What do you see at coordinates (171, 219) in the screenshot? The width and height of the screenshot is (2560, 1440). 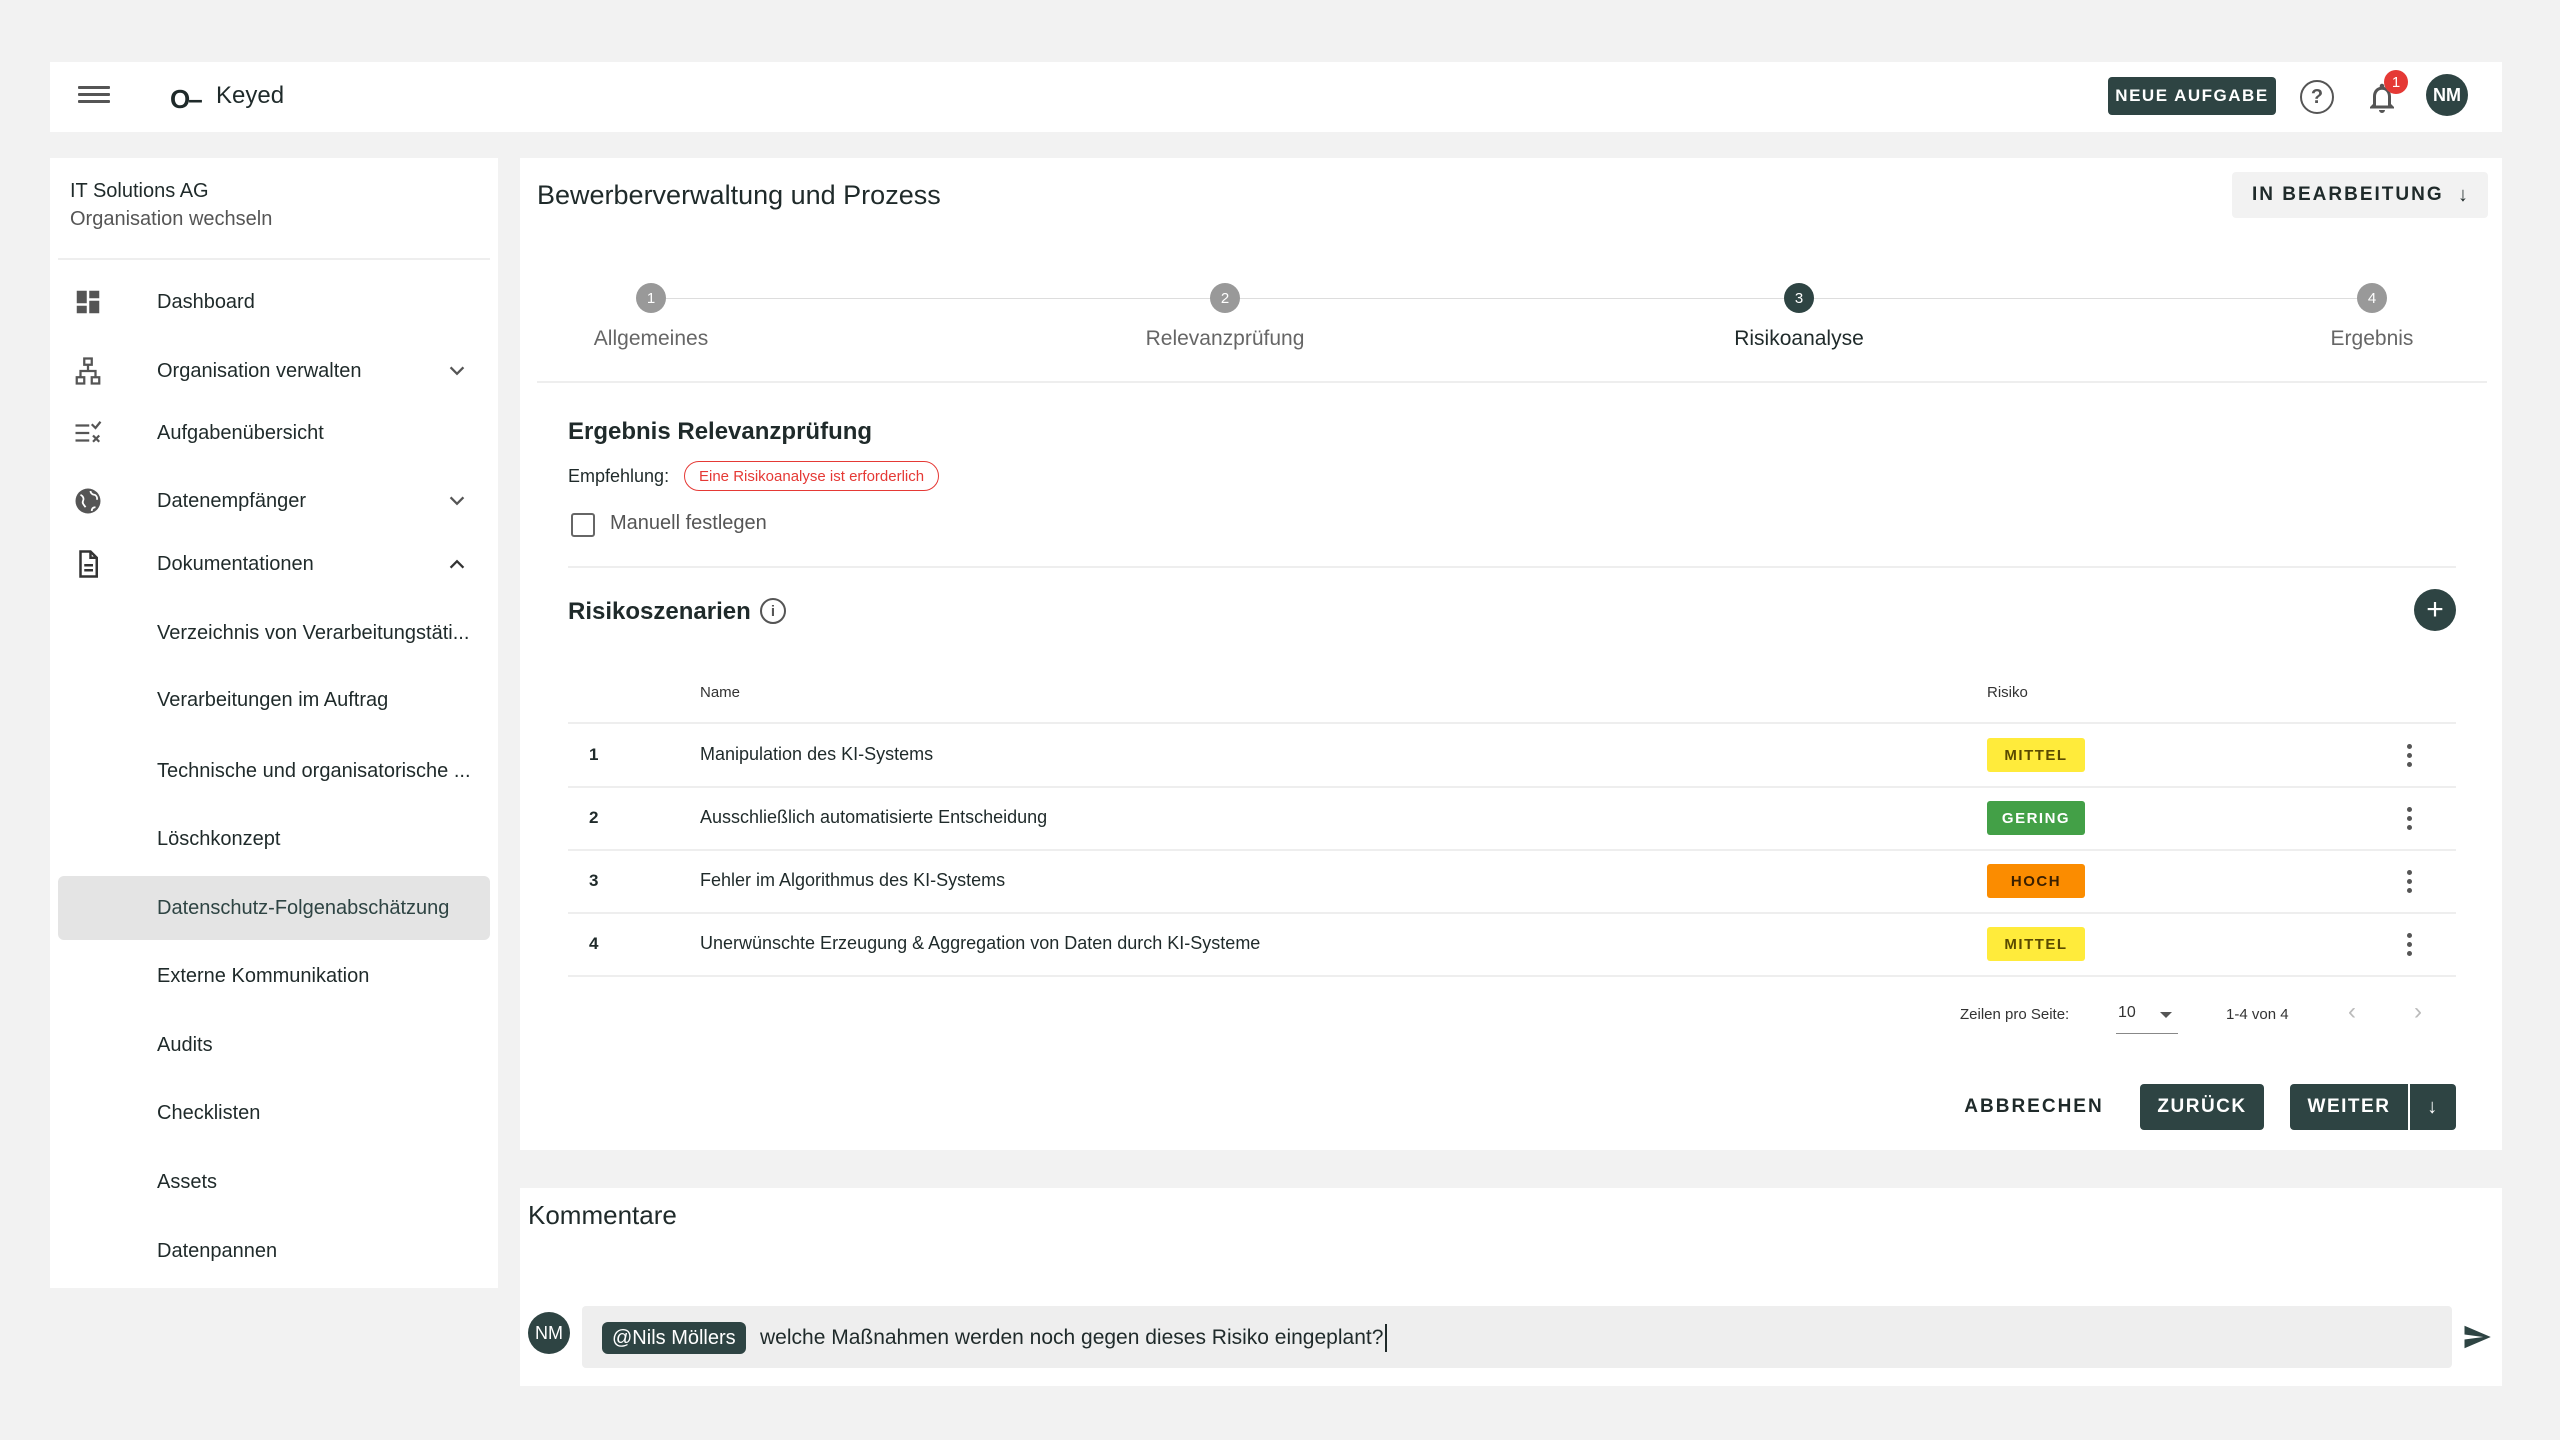 I see `switch-organization-link: Organisation wechseln` at bounding box center [171, 219].